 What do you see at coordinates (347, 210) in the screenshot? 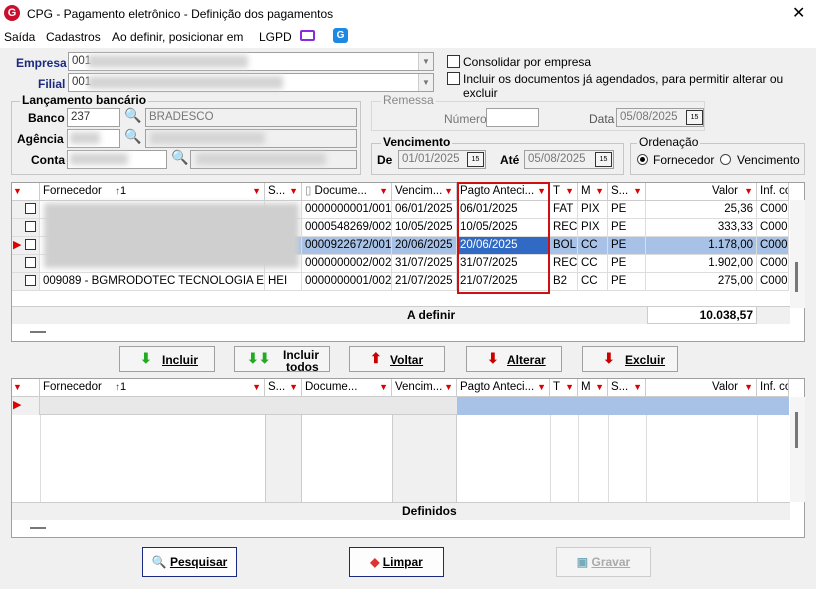
I see `cell-documento: 0000000001/001` at bounding box center [347, 210].